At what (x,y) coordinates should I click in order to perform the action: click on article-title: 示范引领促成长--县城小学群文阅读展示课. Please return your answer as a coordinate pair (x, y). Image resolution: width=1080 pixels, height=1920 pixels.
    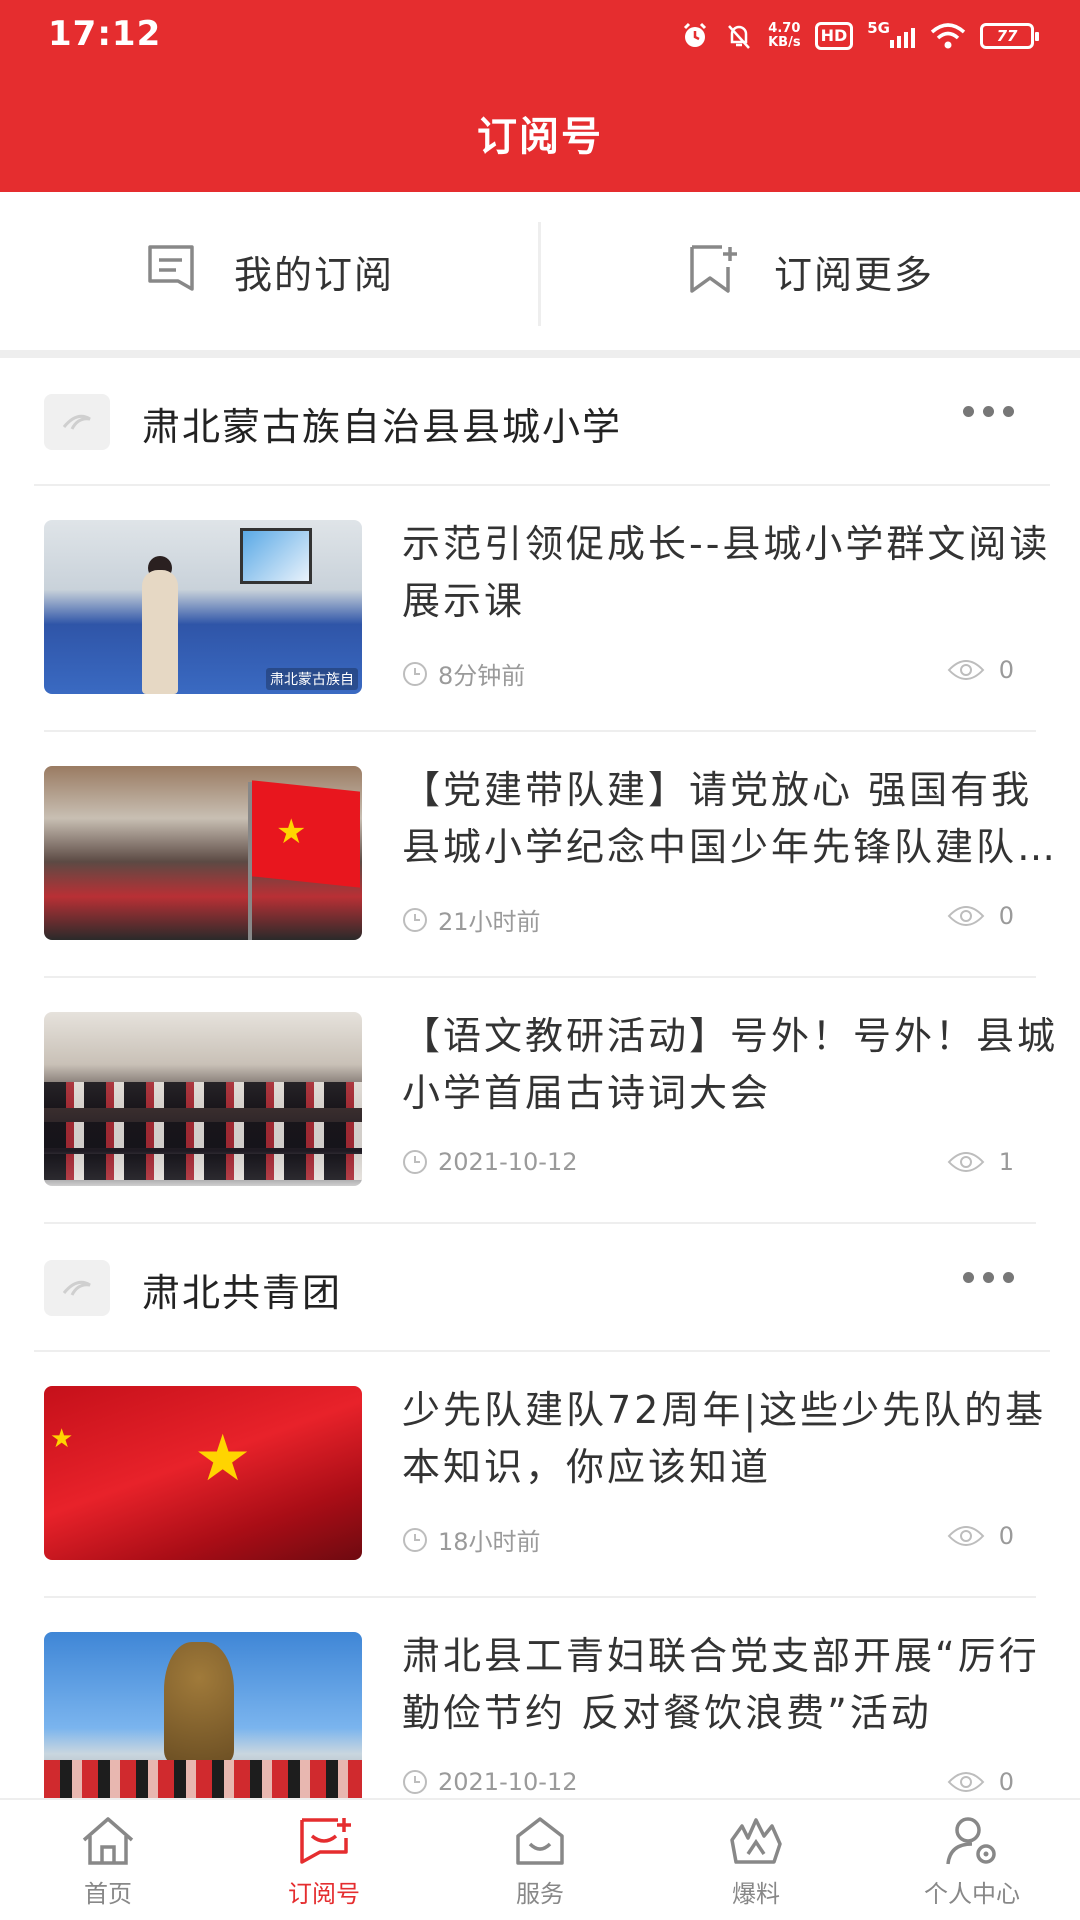
    Looking at the image, I should click on (726, 572).